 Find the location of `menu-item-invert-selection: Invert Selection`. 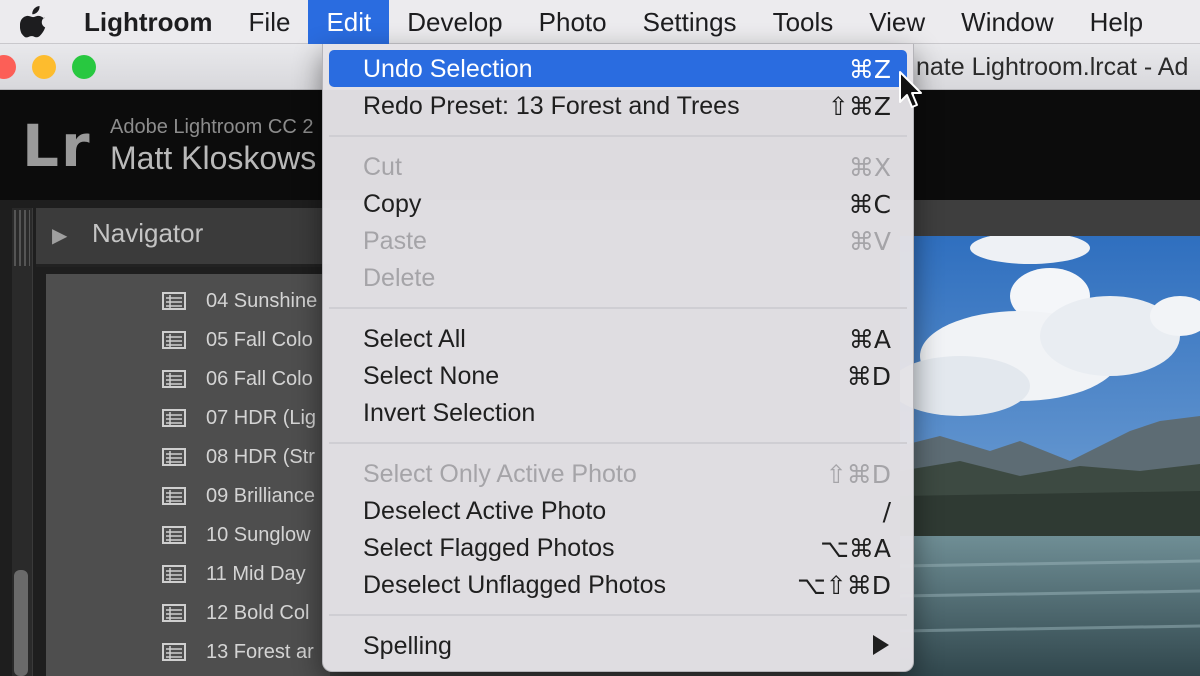

menu-item-invert-selection: Invert Selection is located at coordinates (618, 412).